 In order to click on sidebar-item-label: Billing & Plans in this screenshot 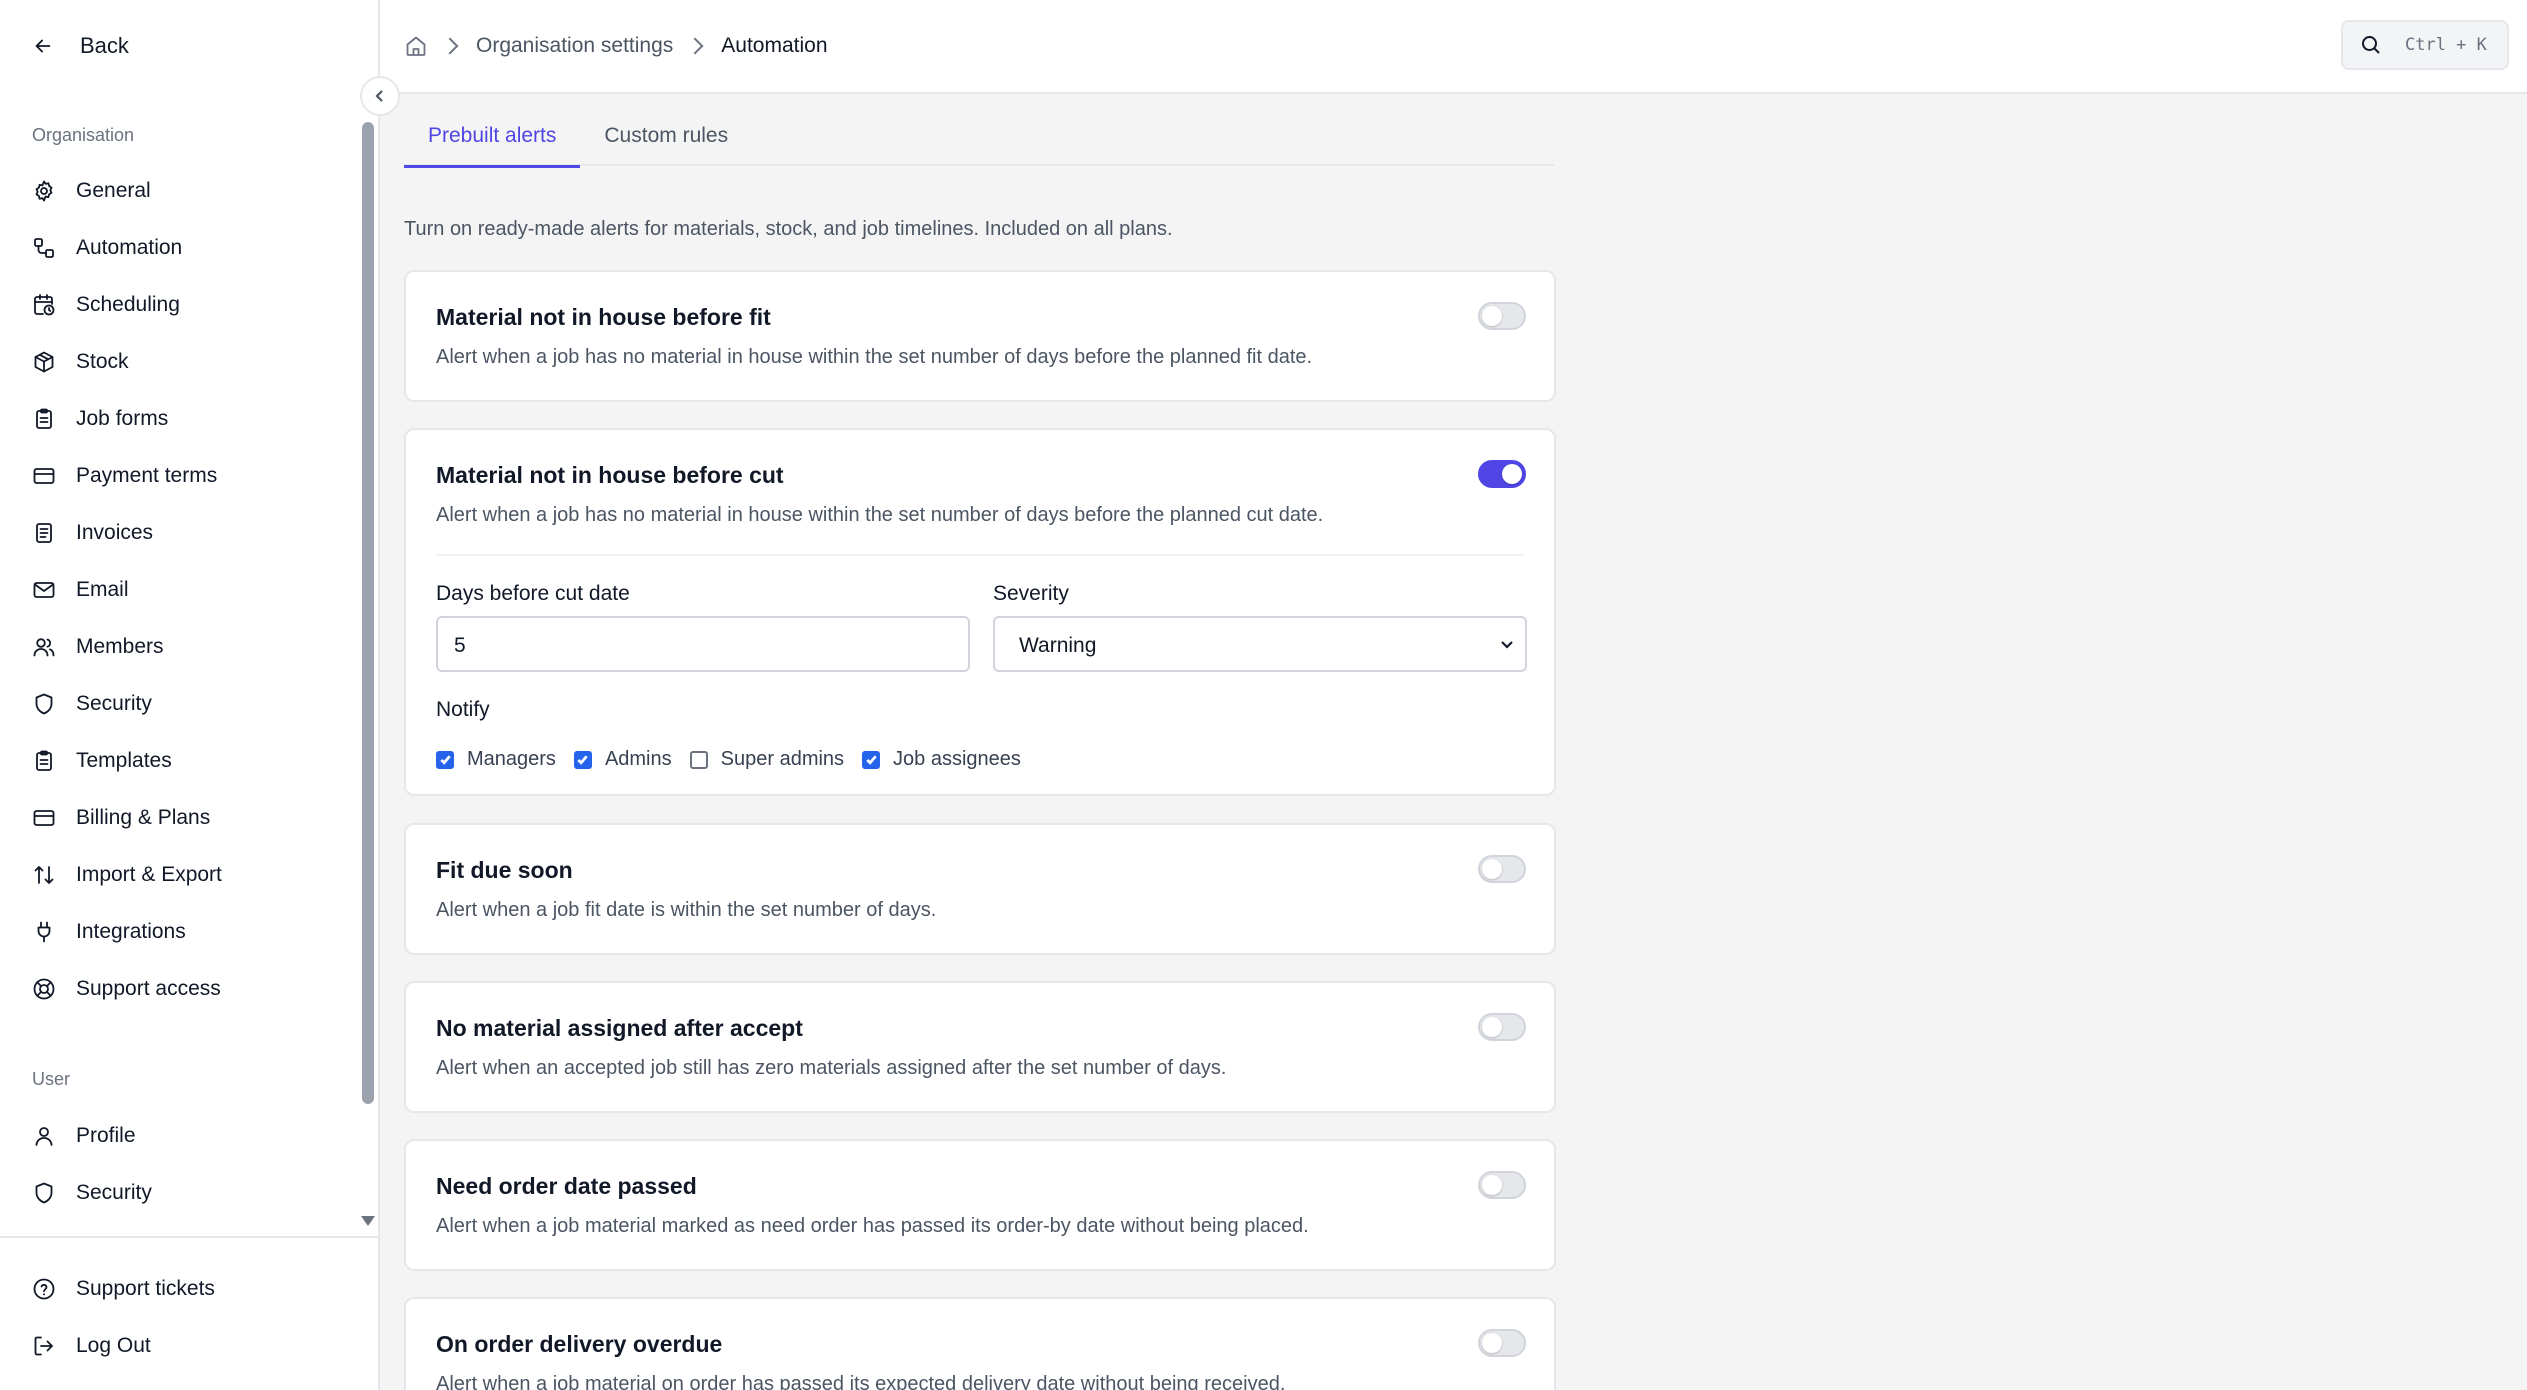, I will do `click(143, 817)`.